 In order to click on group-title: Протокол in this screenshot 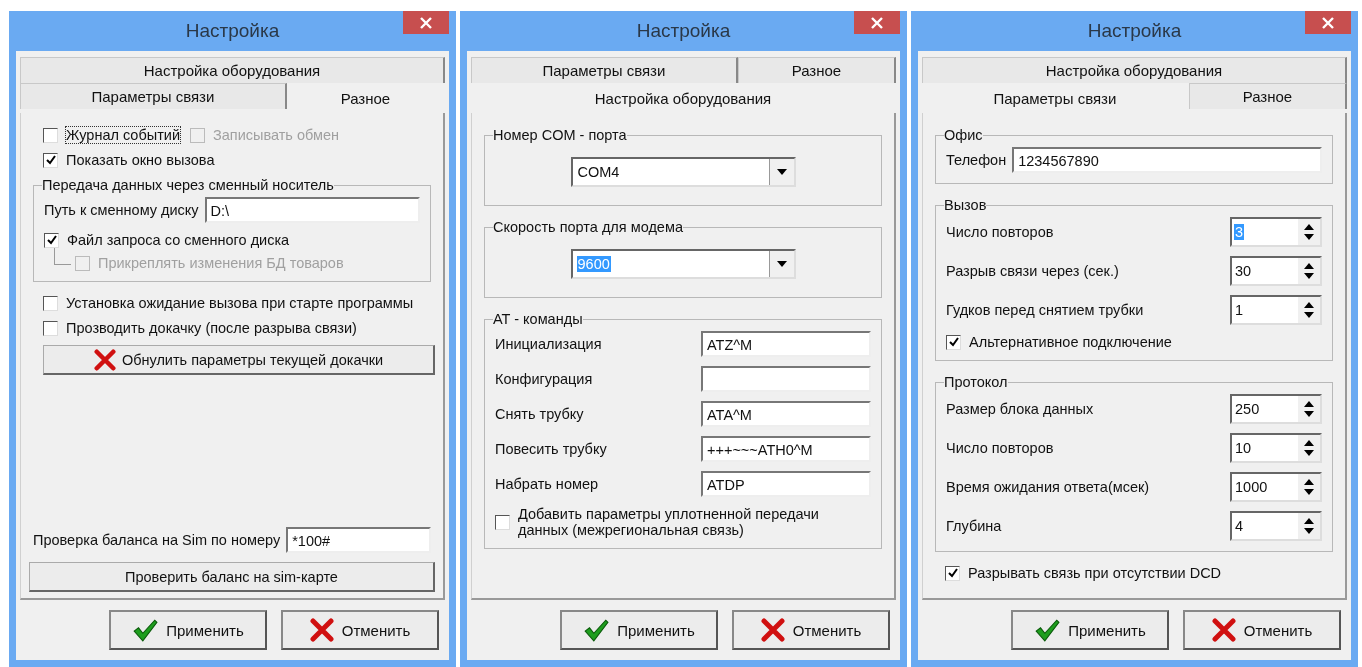, I will do `click(976, 382)`.